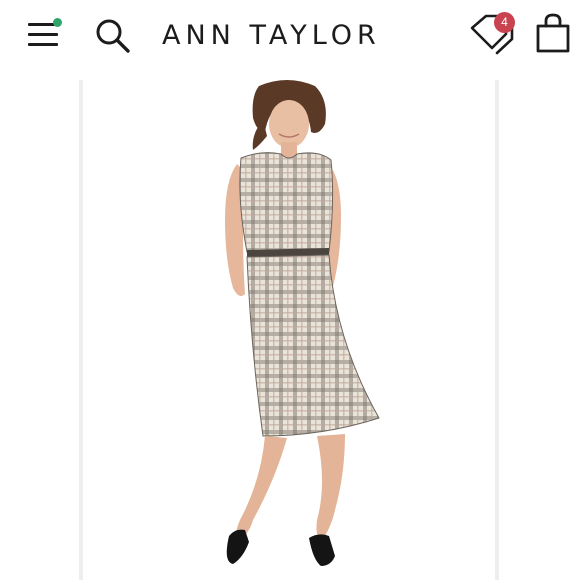  What do you see at coordinates (504, 22) in the screenshot?
I see `offers-count-badge: 4` at bounding box center [504, 22].